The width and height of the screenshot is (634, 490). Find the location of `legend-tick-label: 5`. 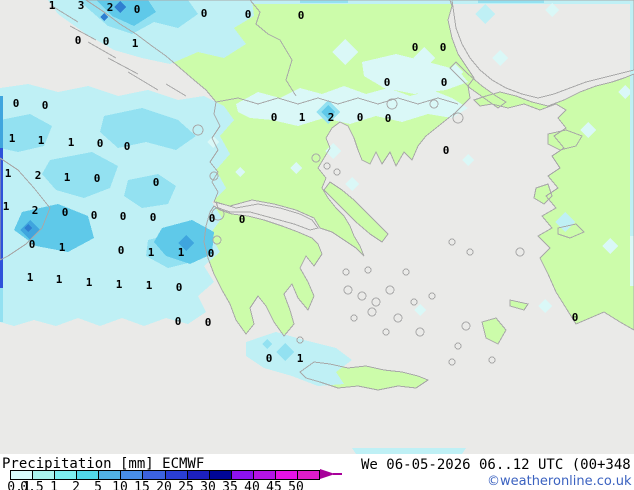

legend-tick-label: 5 is located at coordinates (98, 485).